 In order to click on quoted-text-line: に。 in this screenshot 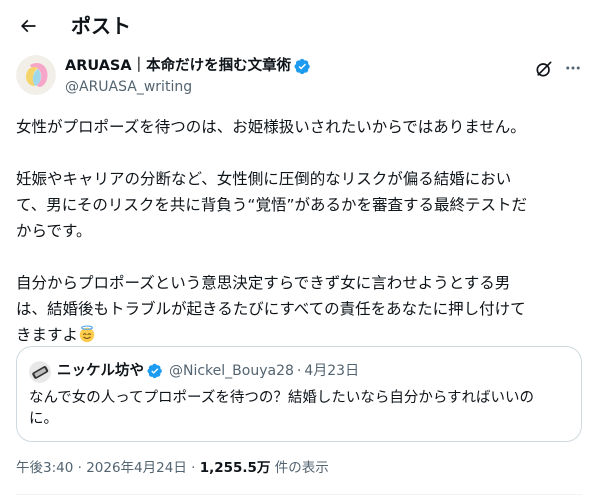, I will do `click(43, 419)`.